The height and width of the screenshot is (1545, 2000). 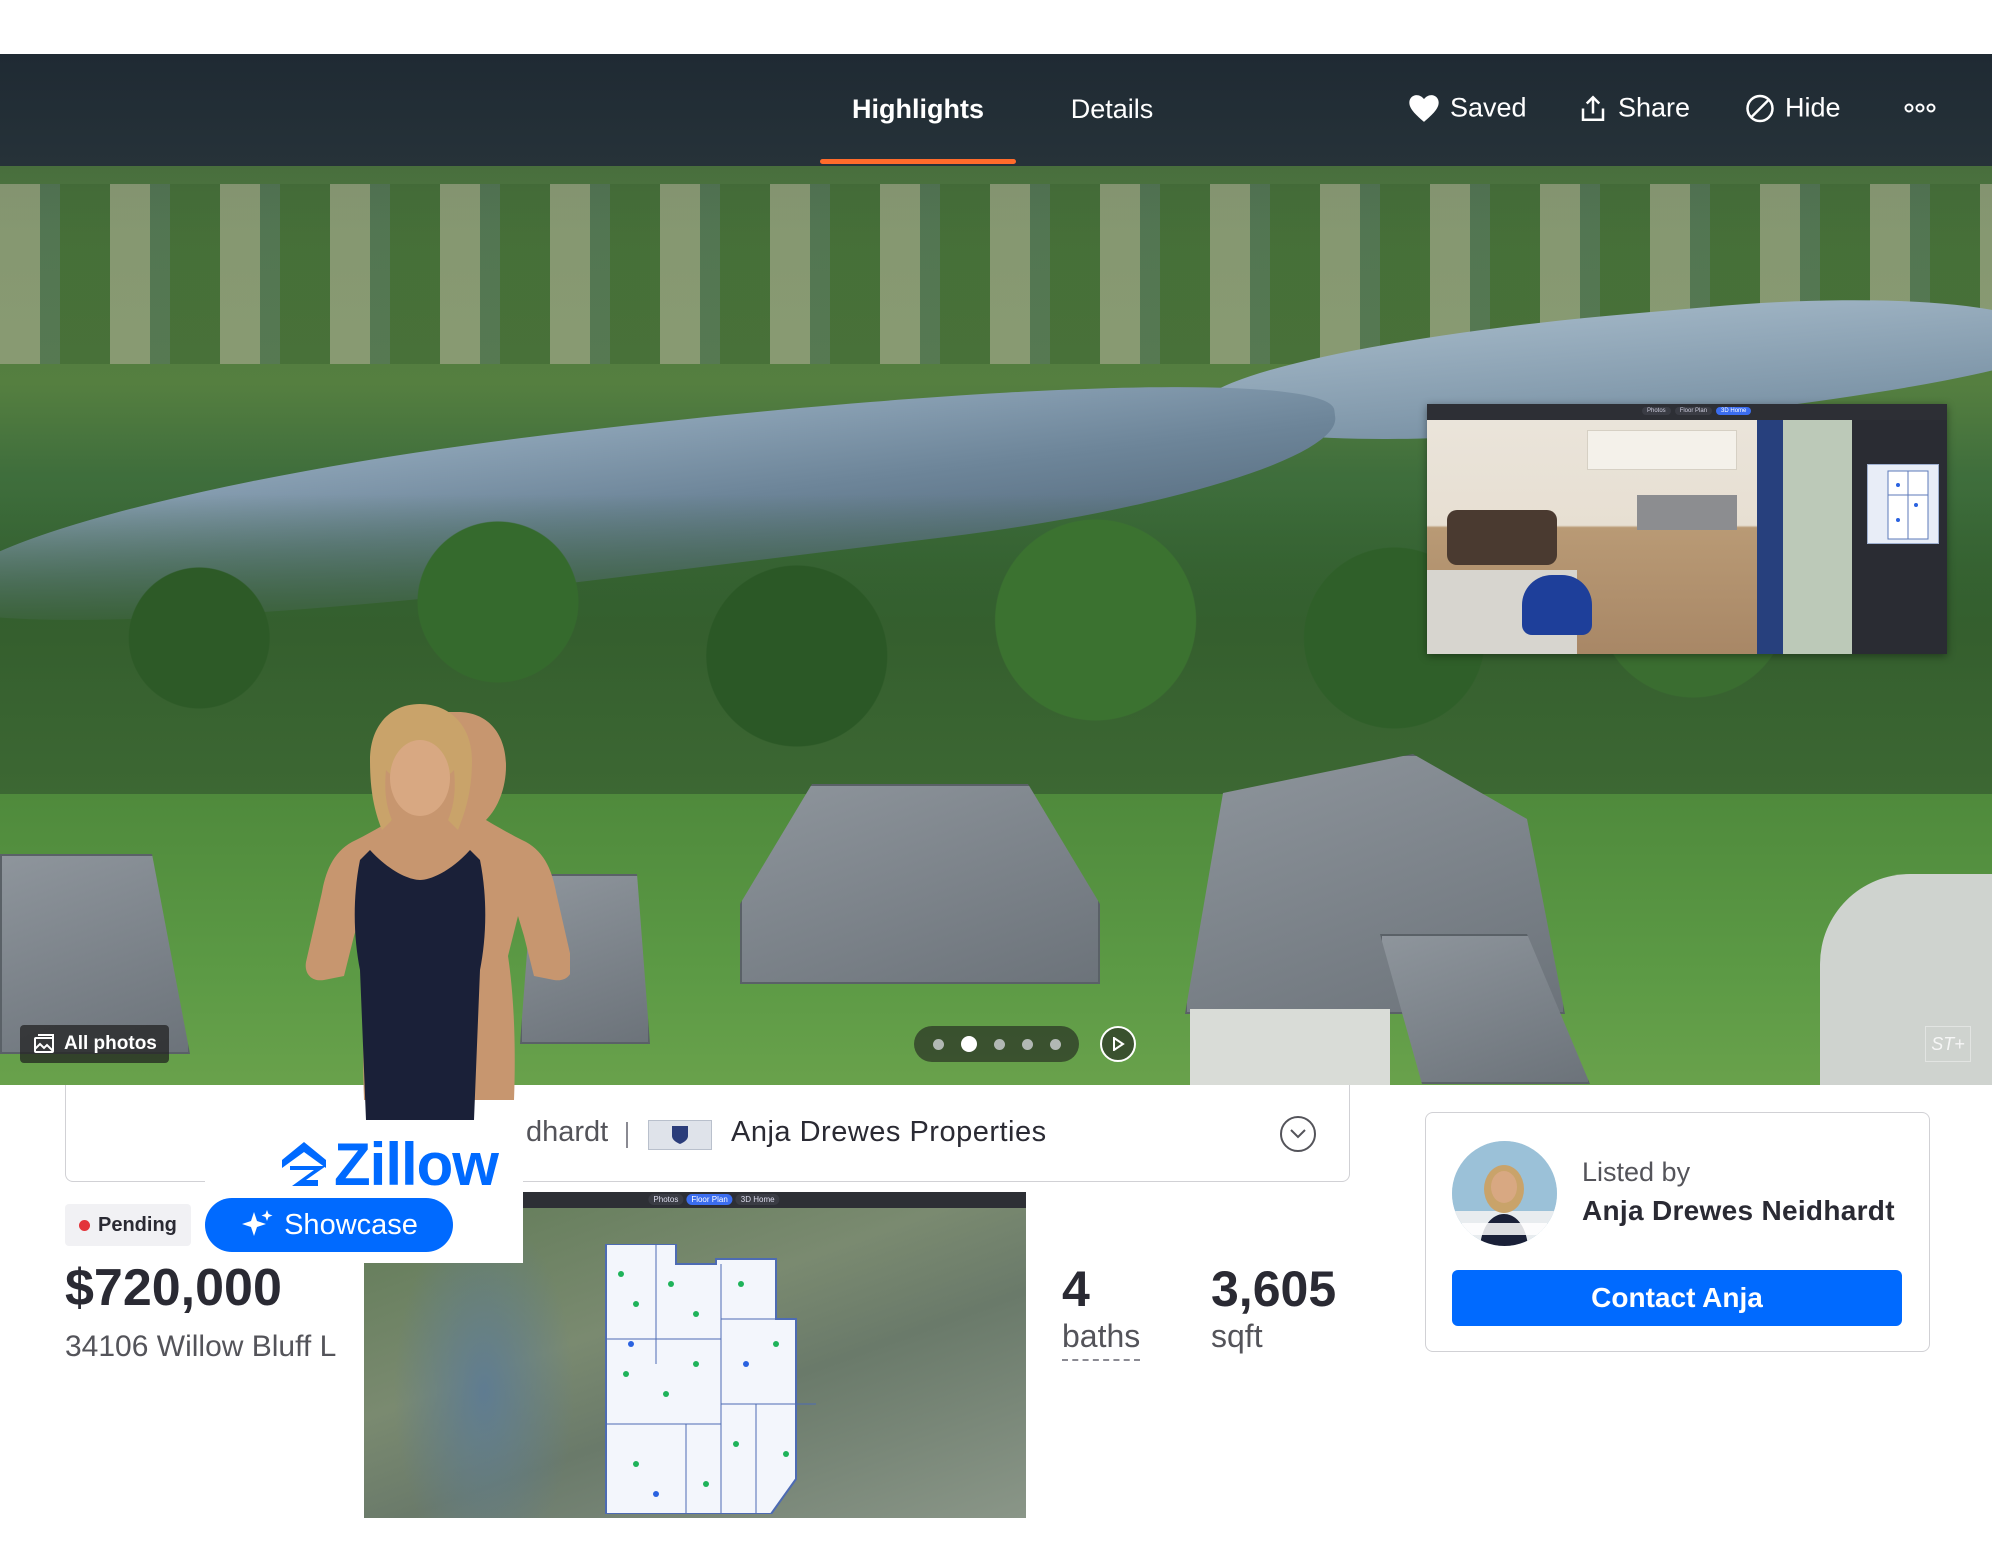 I want to click on tour-tab-3d-home: 3D Home, so click(x=1734, y=411).